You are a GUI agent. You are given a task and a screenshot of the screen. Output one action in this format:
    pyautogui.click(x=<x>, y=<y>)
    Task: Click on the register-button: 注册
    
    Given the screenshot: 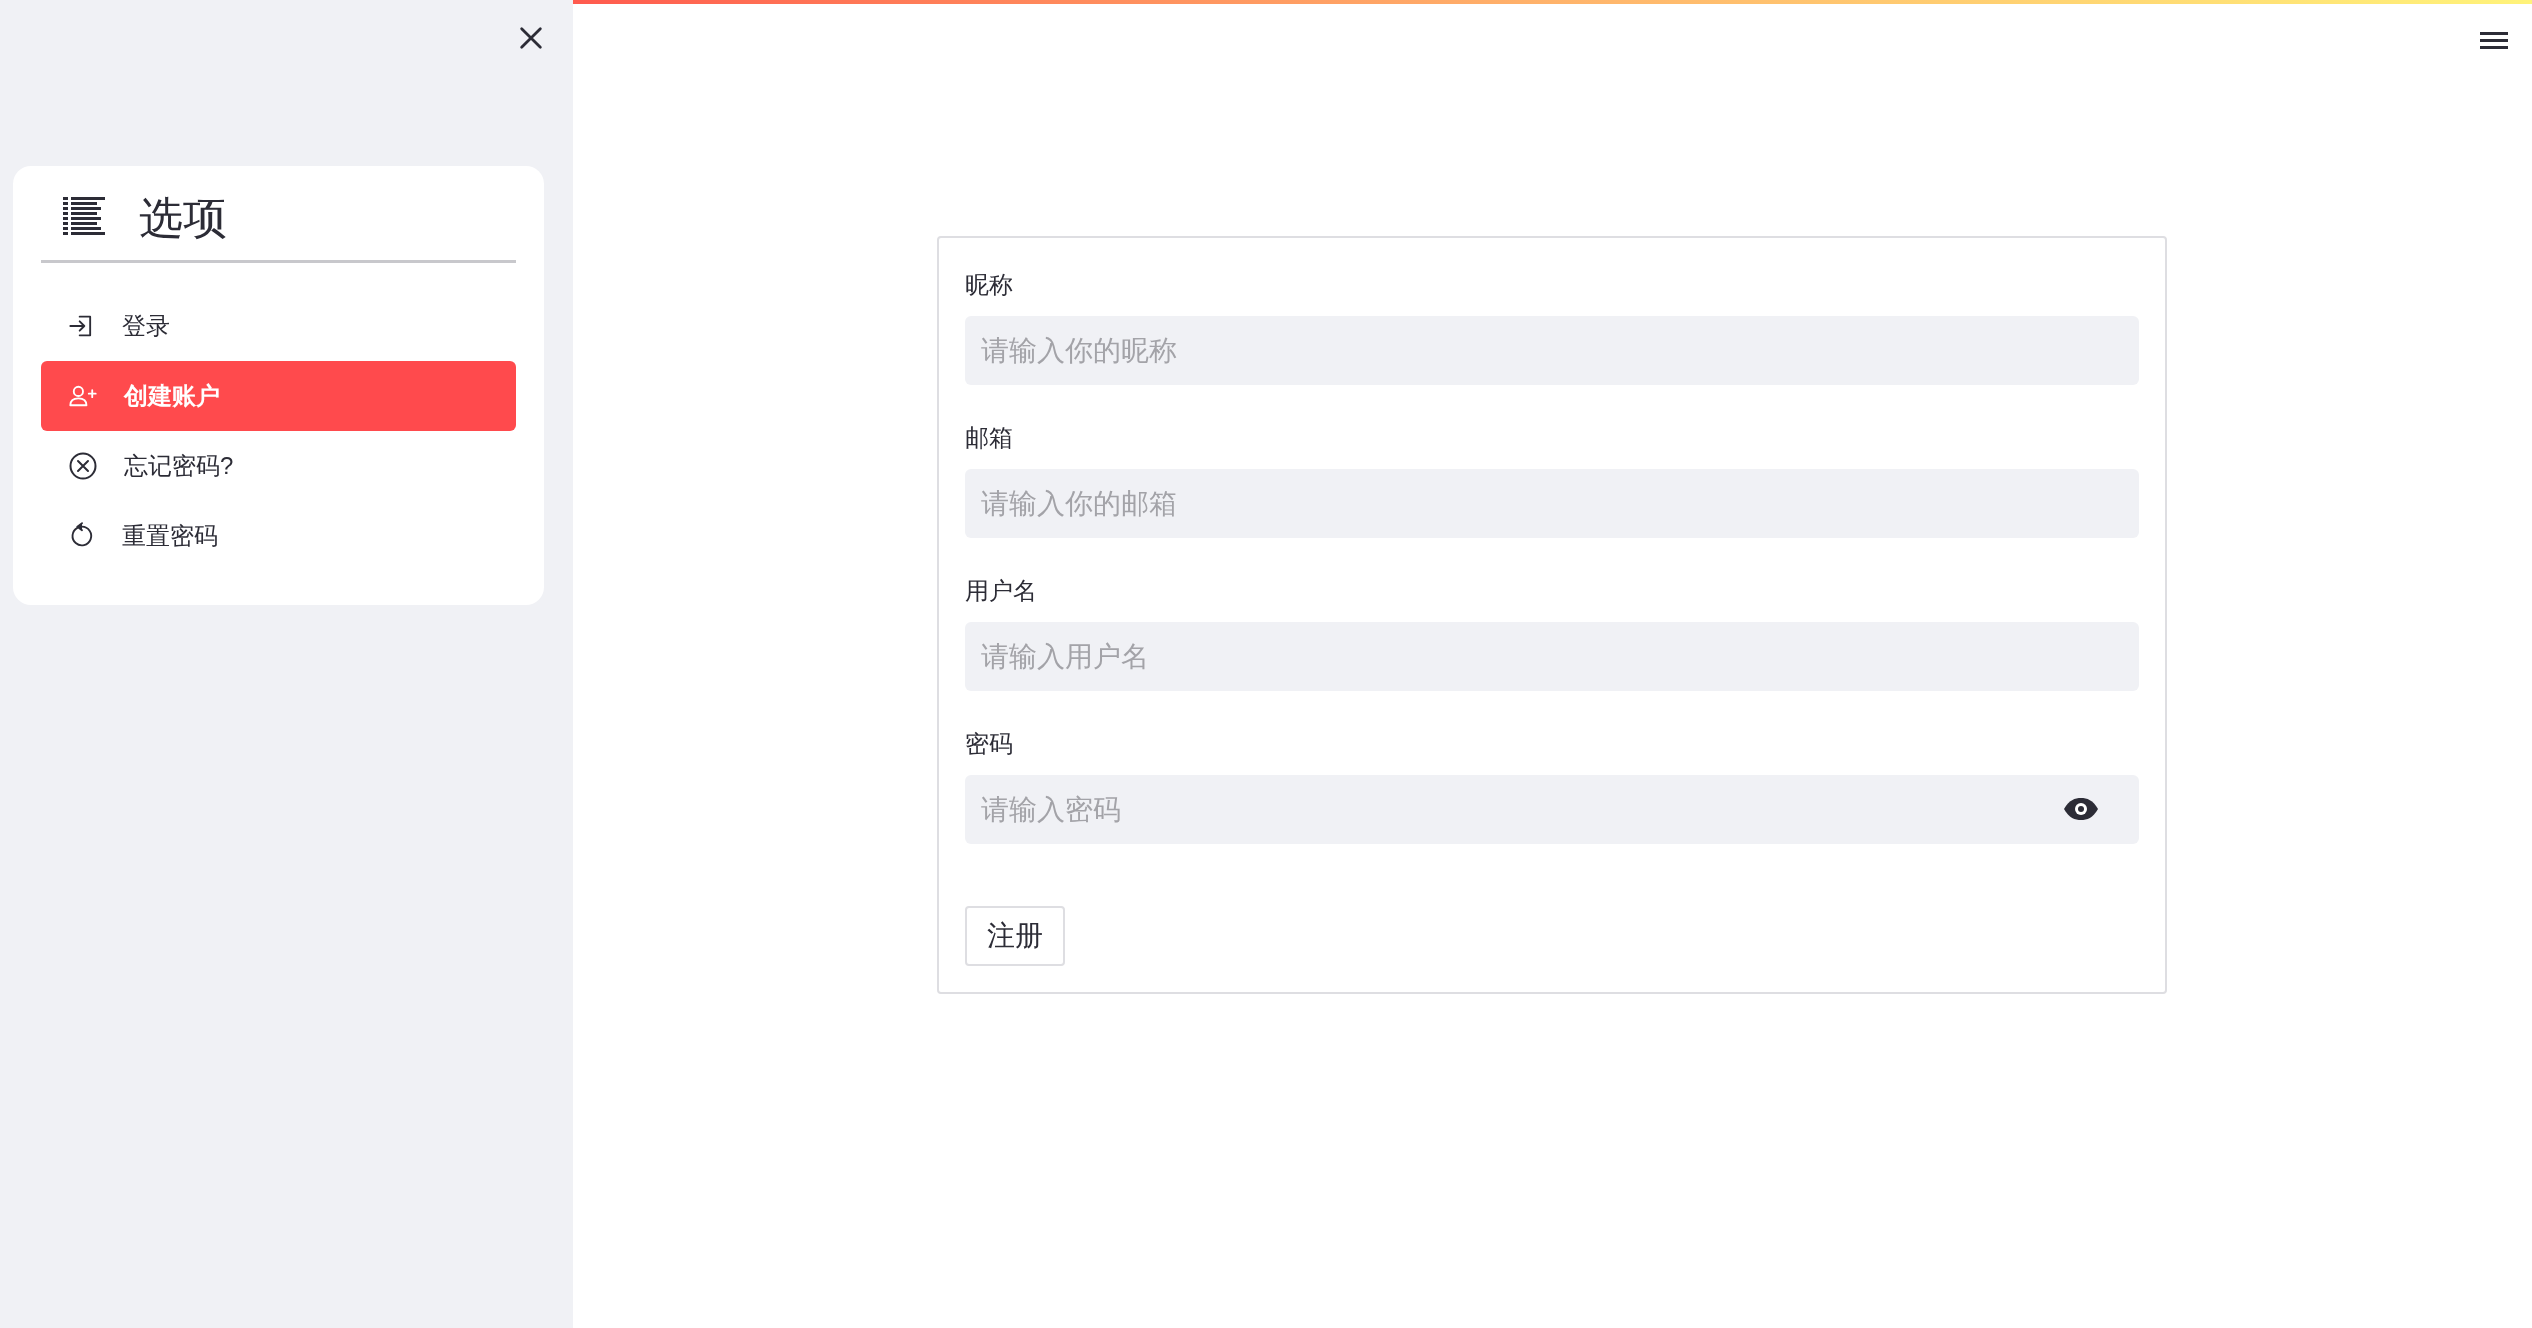 What is the action you would take?
    pyautogui.click(x=1015, y=936)
    